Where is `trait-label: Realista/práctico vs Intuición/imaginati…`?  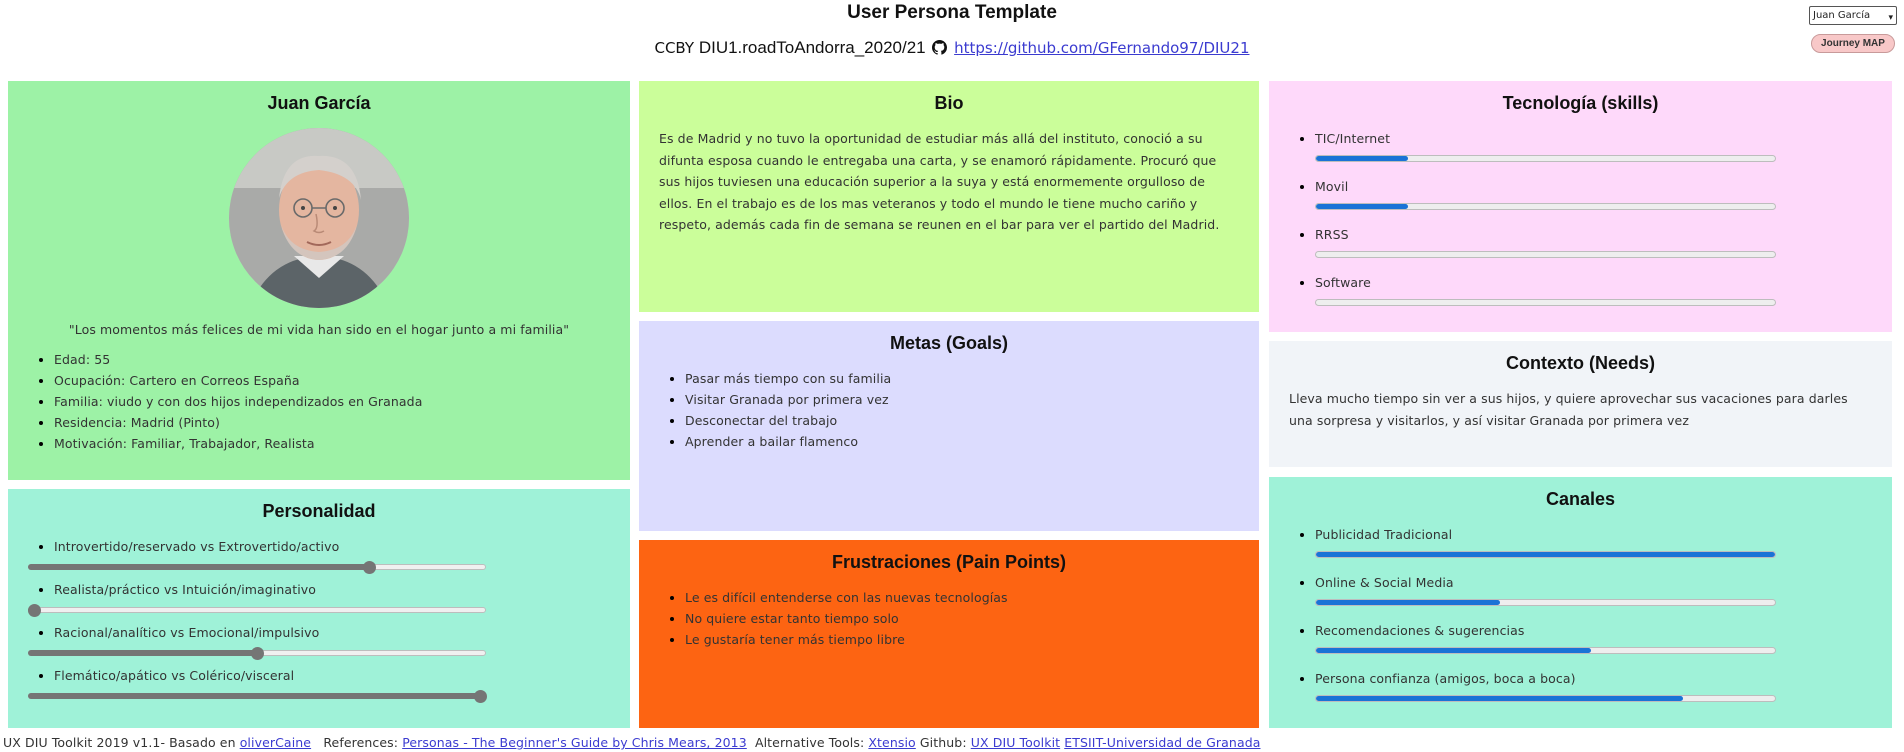 trait-label: Realista/práctico vs Intuición/imaginati… is located at coordinates (185, 589).